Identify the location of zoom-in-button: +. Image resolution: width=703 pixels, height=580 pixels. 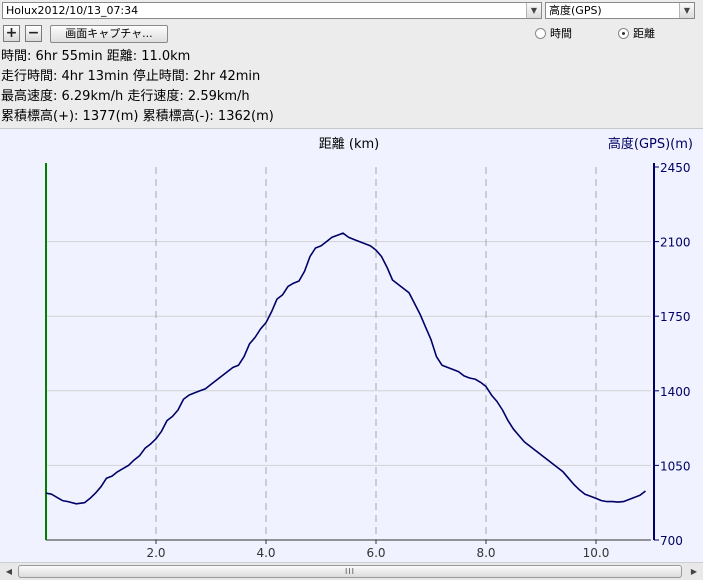
(11, 33).